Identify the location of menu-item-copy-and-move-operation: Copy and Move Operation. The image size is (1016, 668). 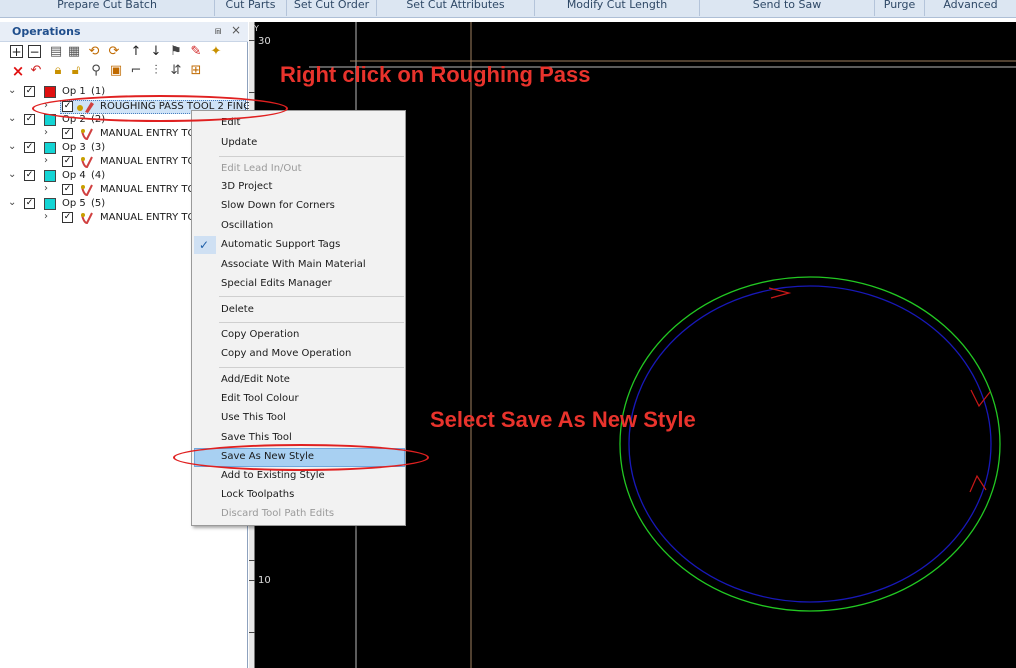
(286, 353).